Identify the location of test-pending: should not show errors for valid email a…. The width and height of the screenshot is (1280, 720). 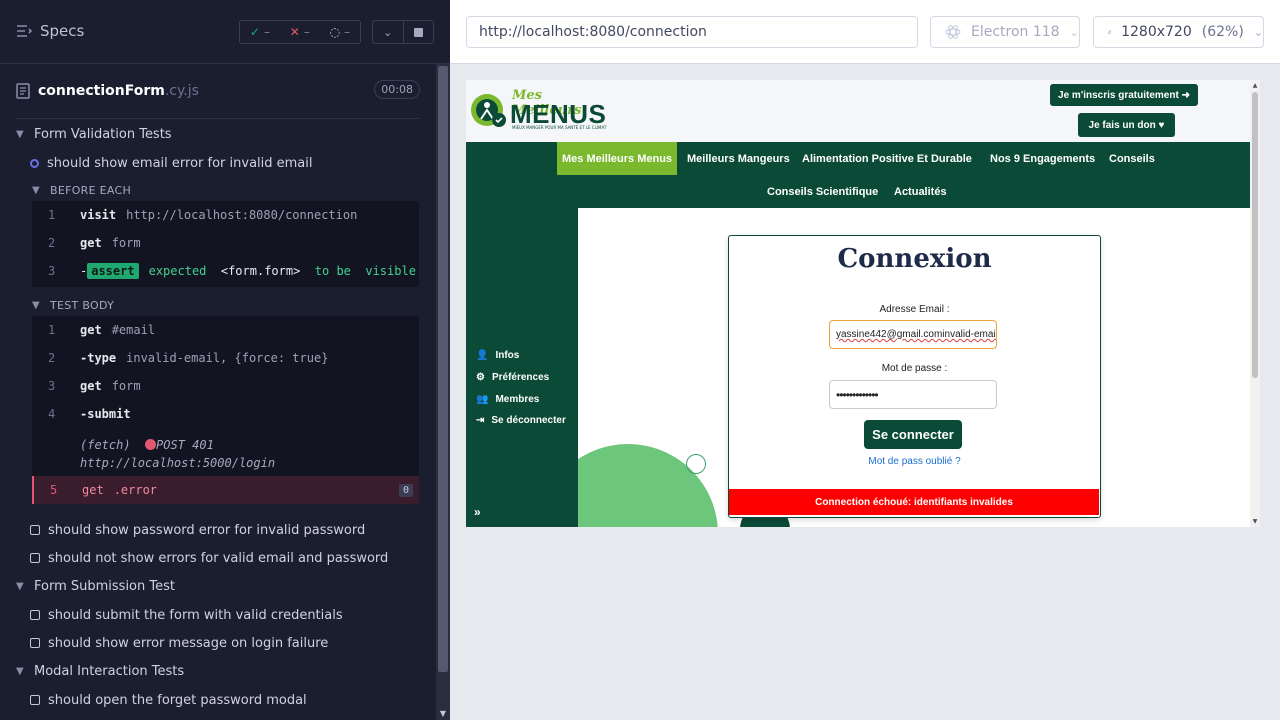
(240, 558).